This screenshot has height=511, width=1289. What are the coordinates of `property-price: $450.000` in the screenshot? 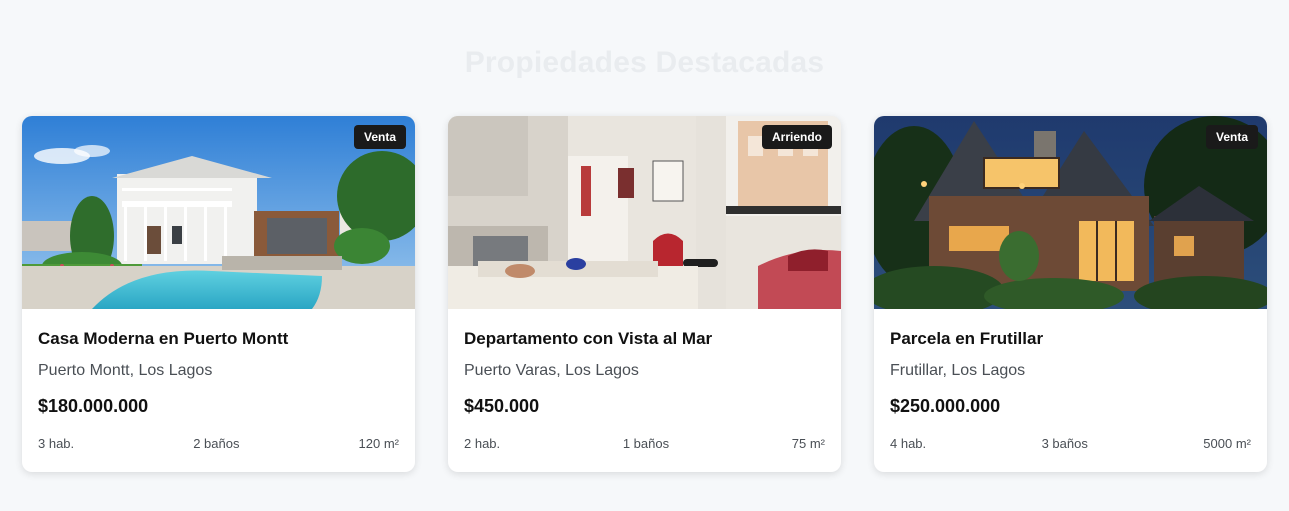 It's located at (502, 406).